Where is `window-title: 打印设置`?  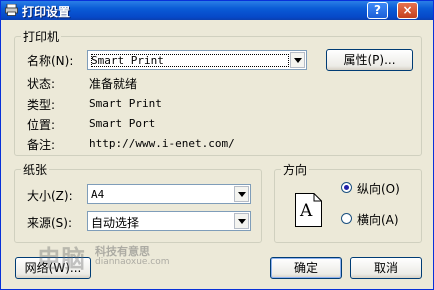 window-title: 打印设置 is located at coordinates (46, 12).